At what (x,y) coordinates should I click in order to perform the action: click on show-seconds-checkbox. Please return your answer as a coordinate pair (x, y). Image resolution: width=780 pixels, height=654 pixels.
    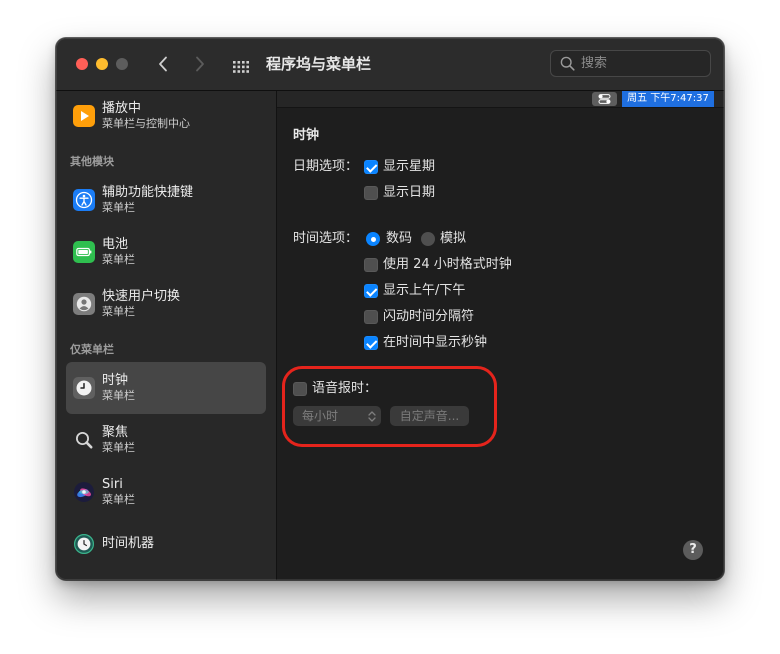
    Looking at the image, I should click on (371, 343).